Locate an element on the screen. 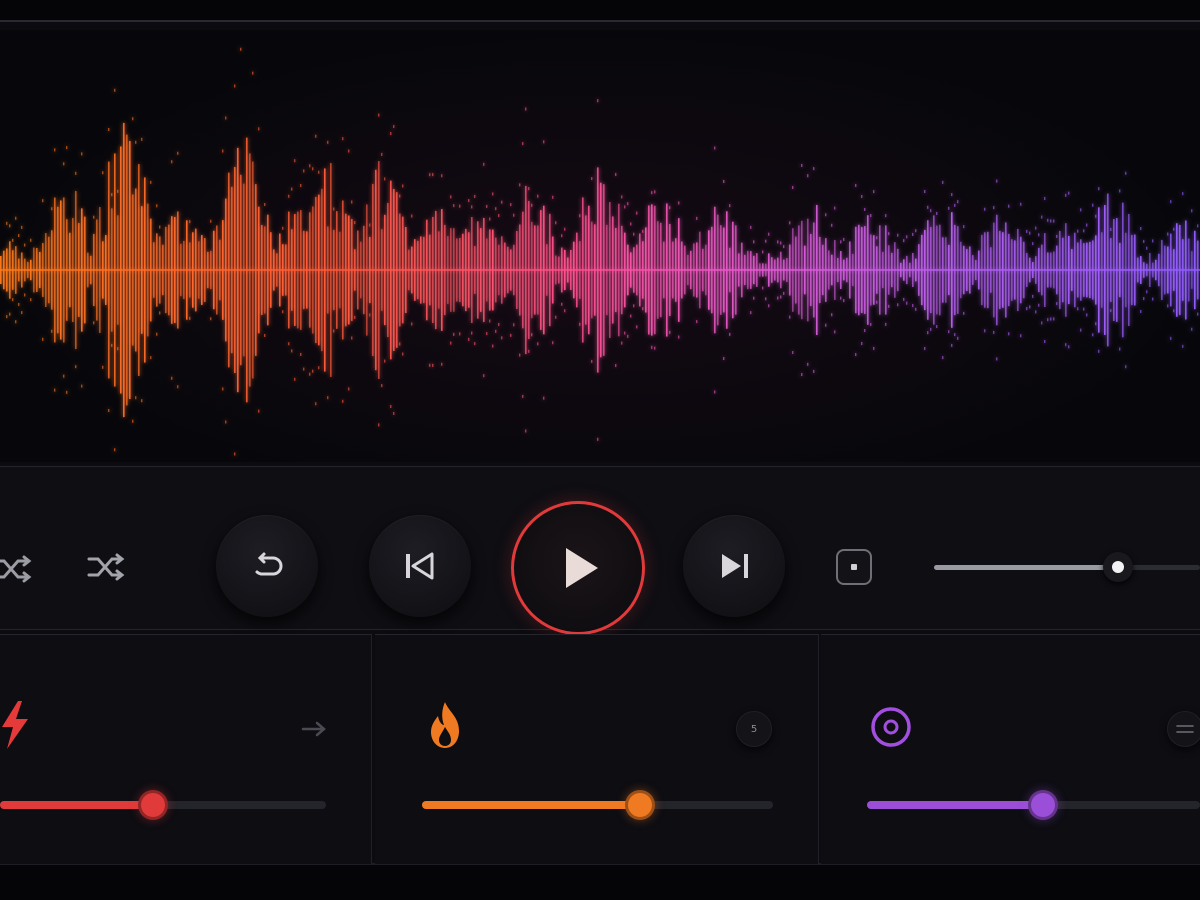 This screenshot has width=1200, height=900. stop-button is located at coordinates (854, 567).